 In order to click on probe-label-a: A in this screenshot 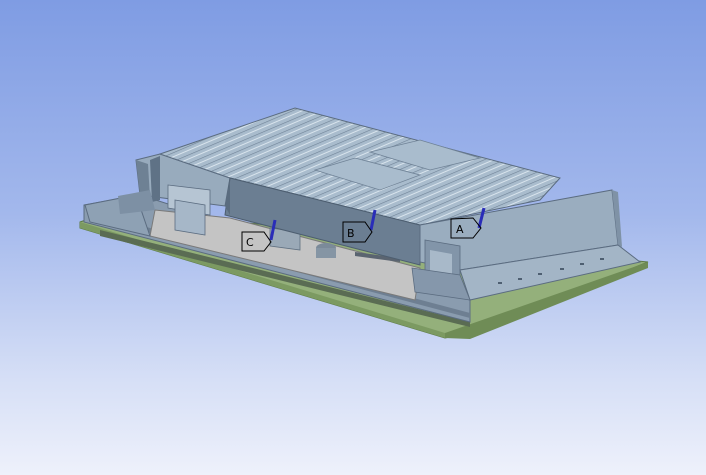, I will do `click(460, 229)`.